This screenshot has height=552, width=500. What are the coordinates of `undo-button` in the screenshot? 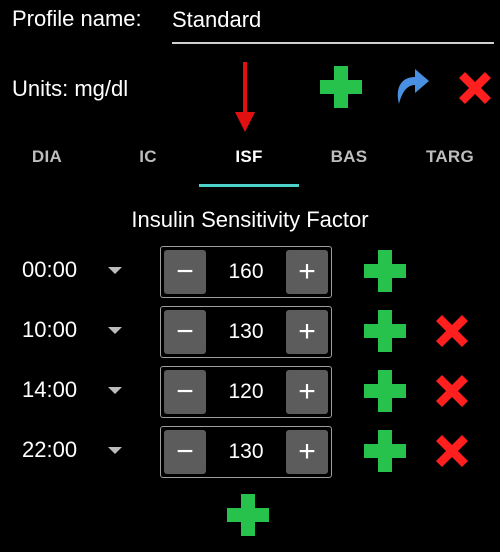 It's located at (411, 88).